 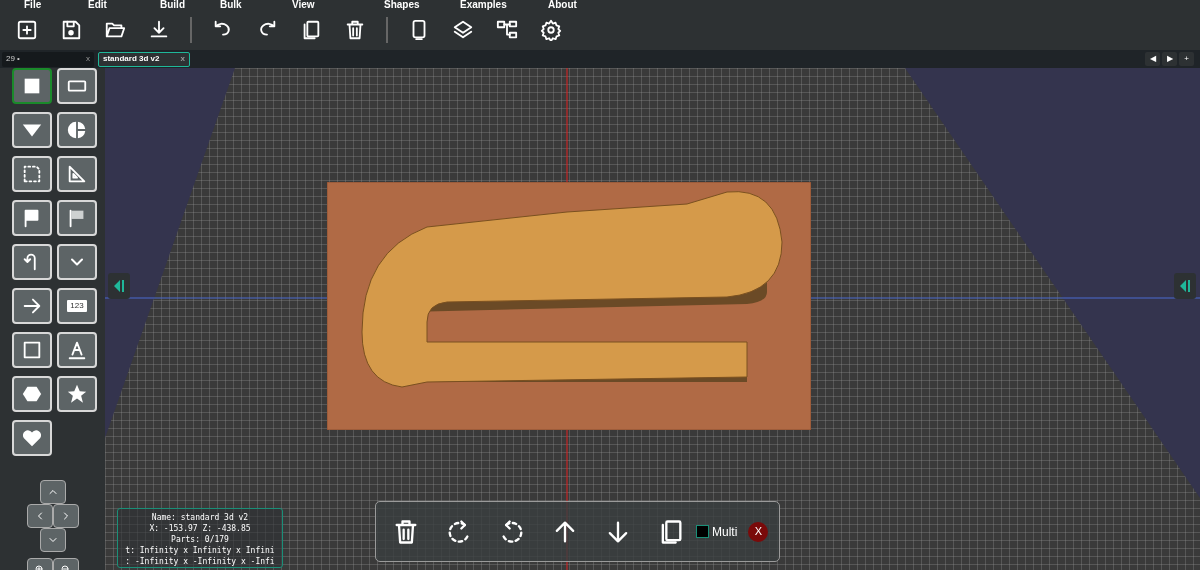 I want to click on shape-button, so click(x=32, y=86).